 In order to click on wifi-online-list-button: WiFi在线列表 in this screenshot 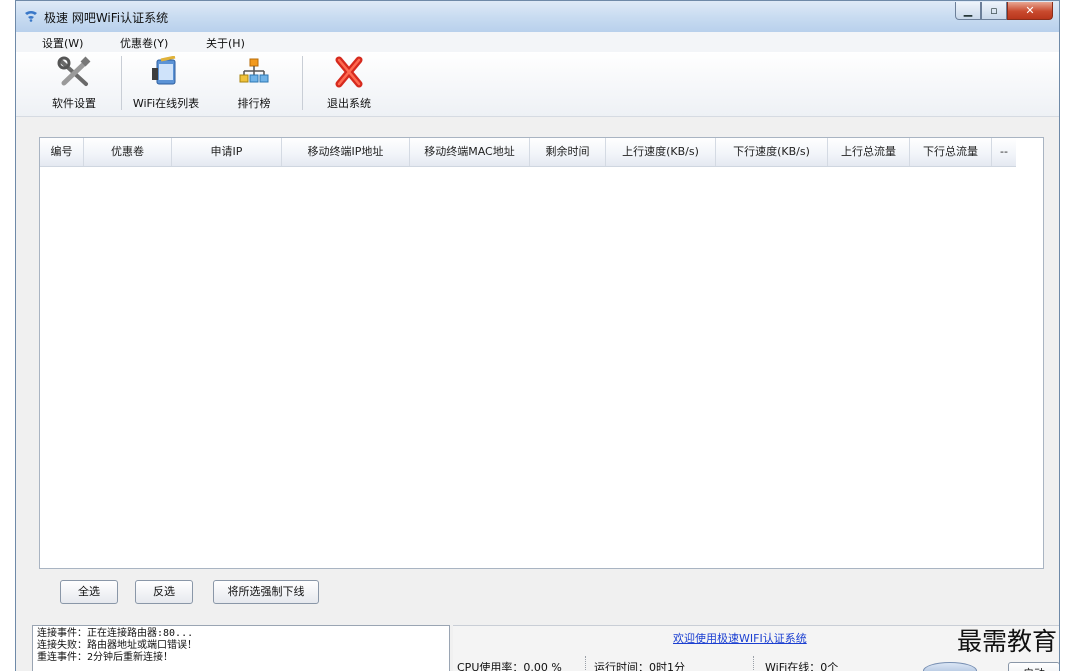, I will do `click(166, 83)`.